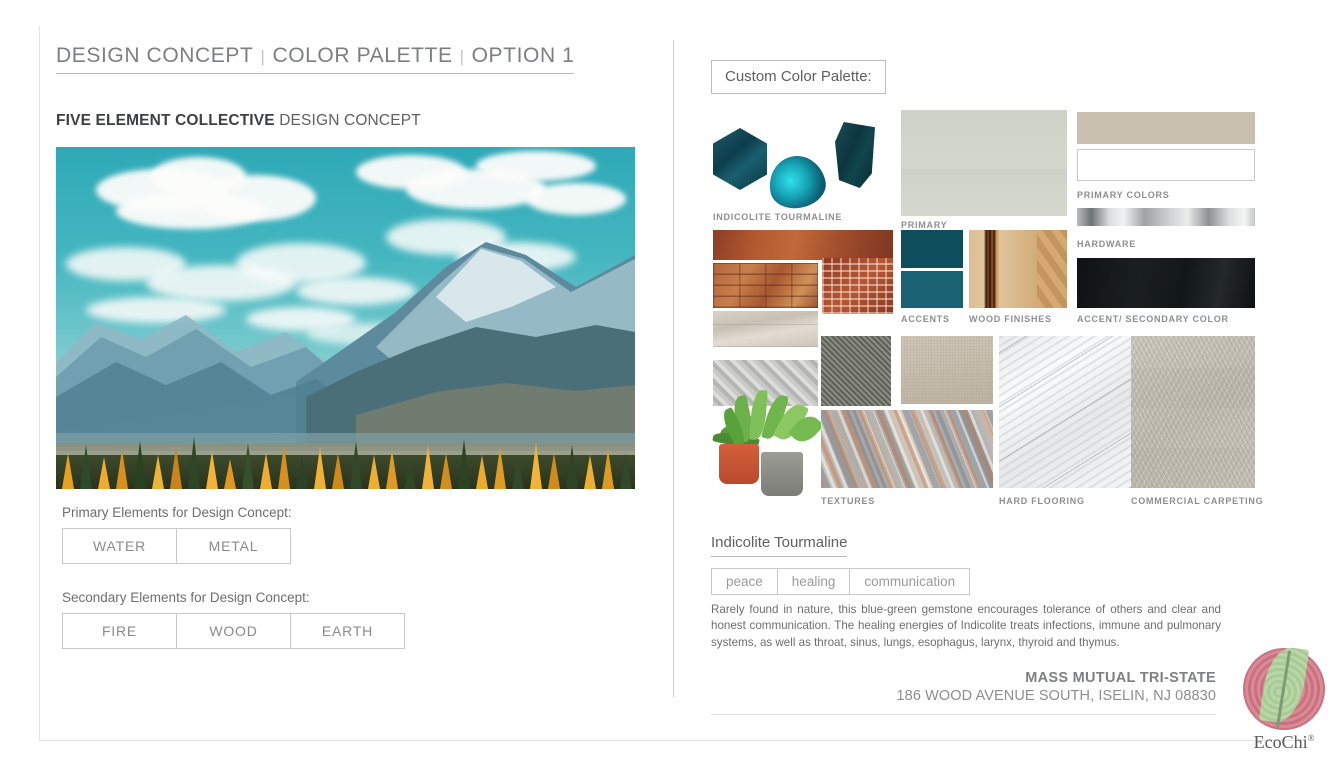 The image size is (1344, 768). I want to click on element-cell-wood: WOOD, so click(234, 631).